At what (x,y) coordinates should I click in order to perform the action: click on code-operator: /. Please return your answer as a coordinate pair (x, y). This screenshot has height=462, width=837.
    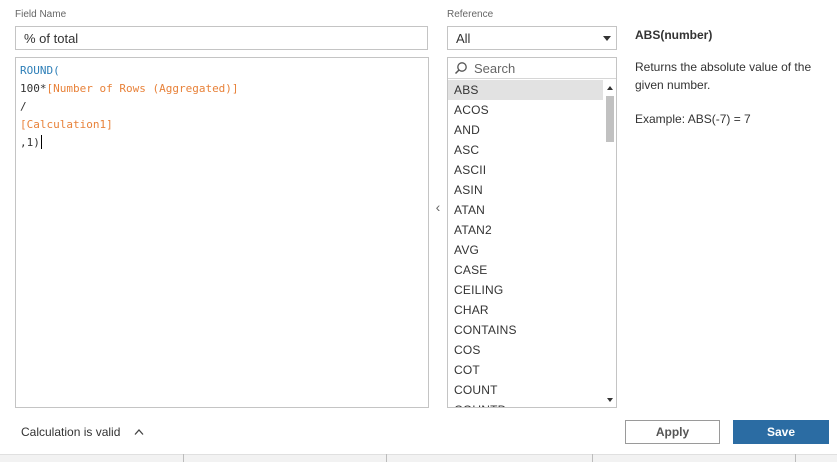
    Looking at the image, I should click on (23, 106).